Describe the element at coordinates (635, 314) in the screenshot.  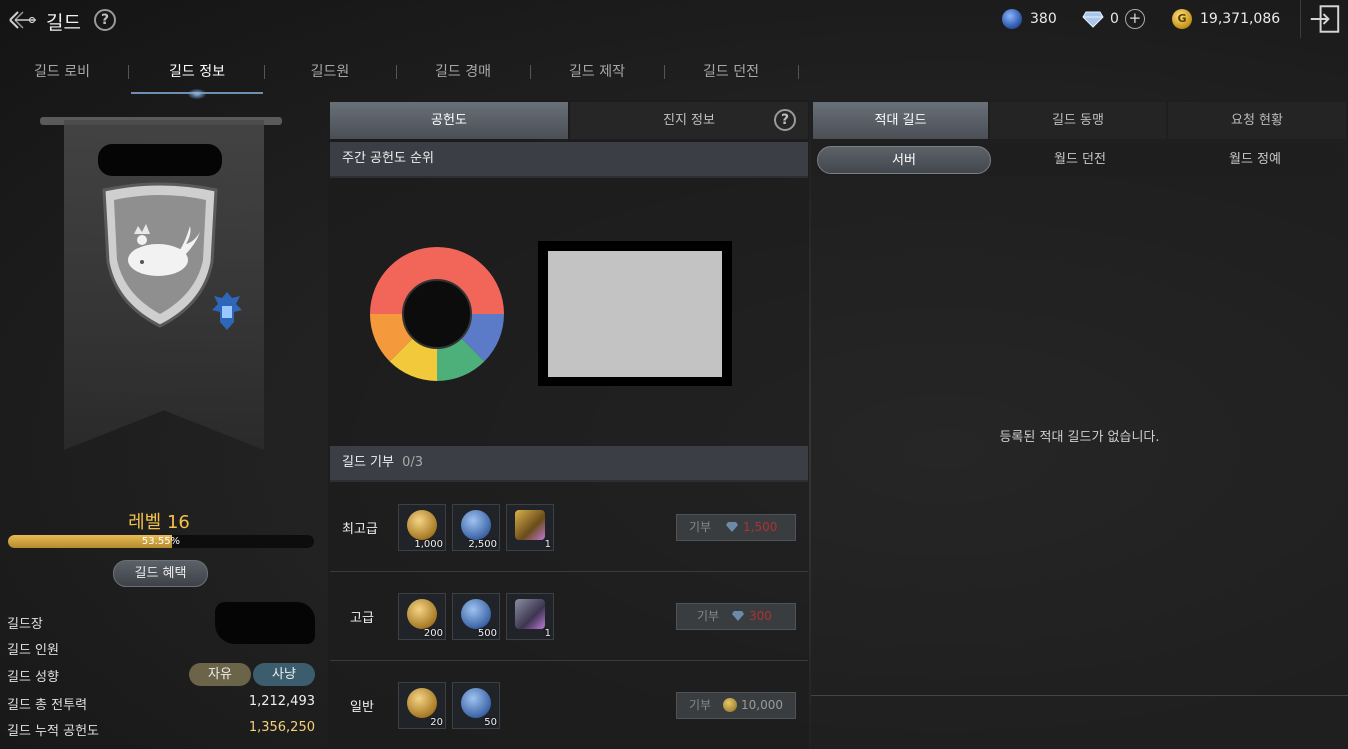
I see `ranking-placeholder-fill` at that location.